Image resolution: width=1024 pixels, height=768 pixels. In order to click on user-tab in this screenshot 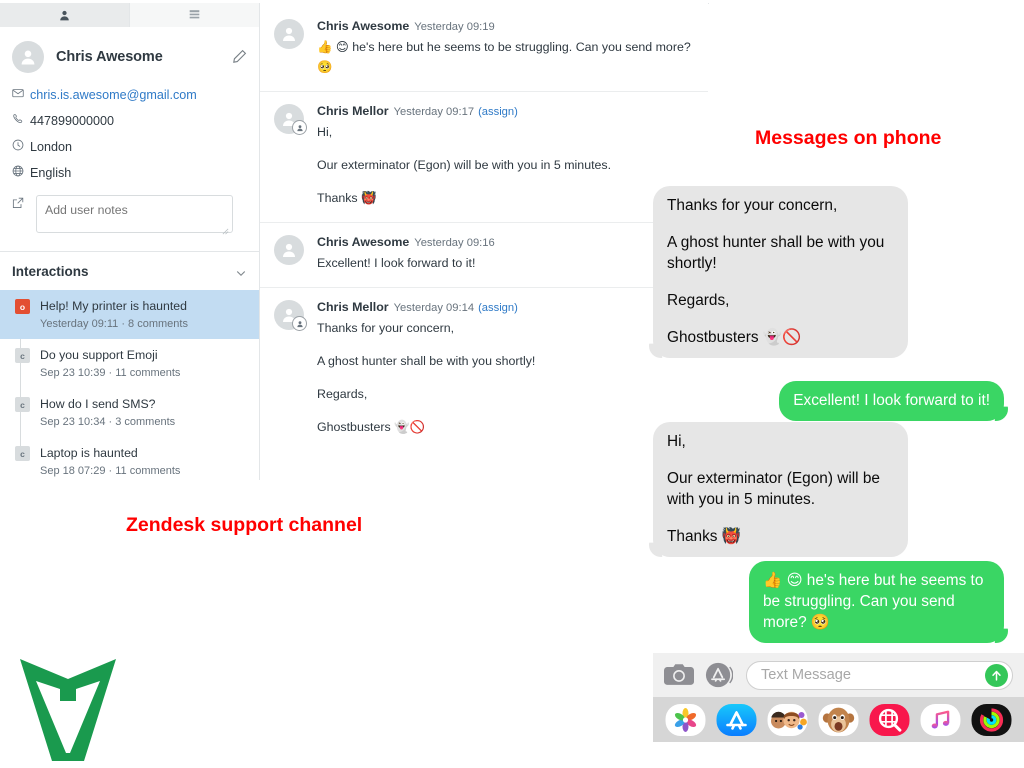, I will do `click(65, 15)`.